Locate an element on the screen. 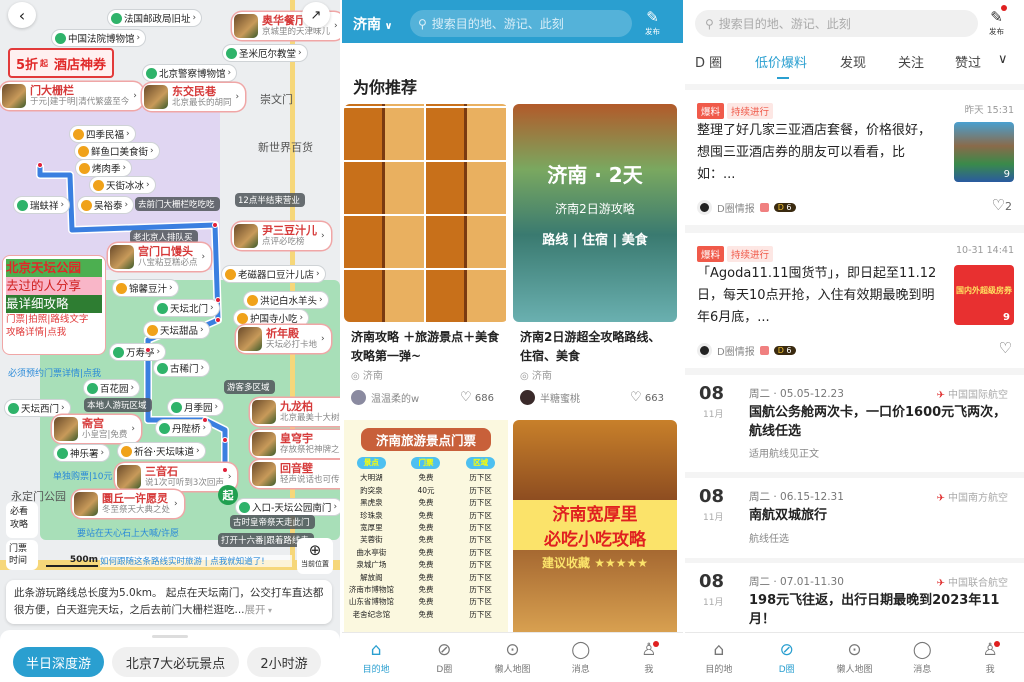 The image size is (1024, 682). map-poi: 三音石 说1次可听到3次回声 › is located at coordinates (176, 477).